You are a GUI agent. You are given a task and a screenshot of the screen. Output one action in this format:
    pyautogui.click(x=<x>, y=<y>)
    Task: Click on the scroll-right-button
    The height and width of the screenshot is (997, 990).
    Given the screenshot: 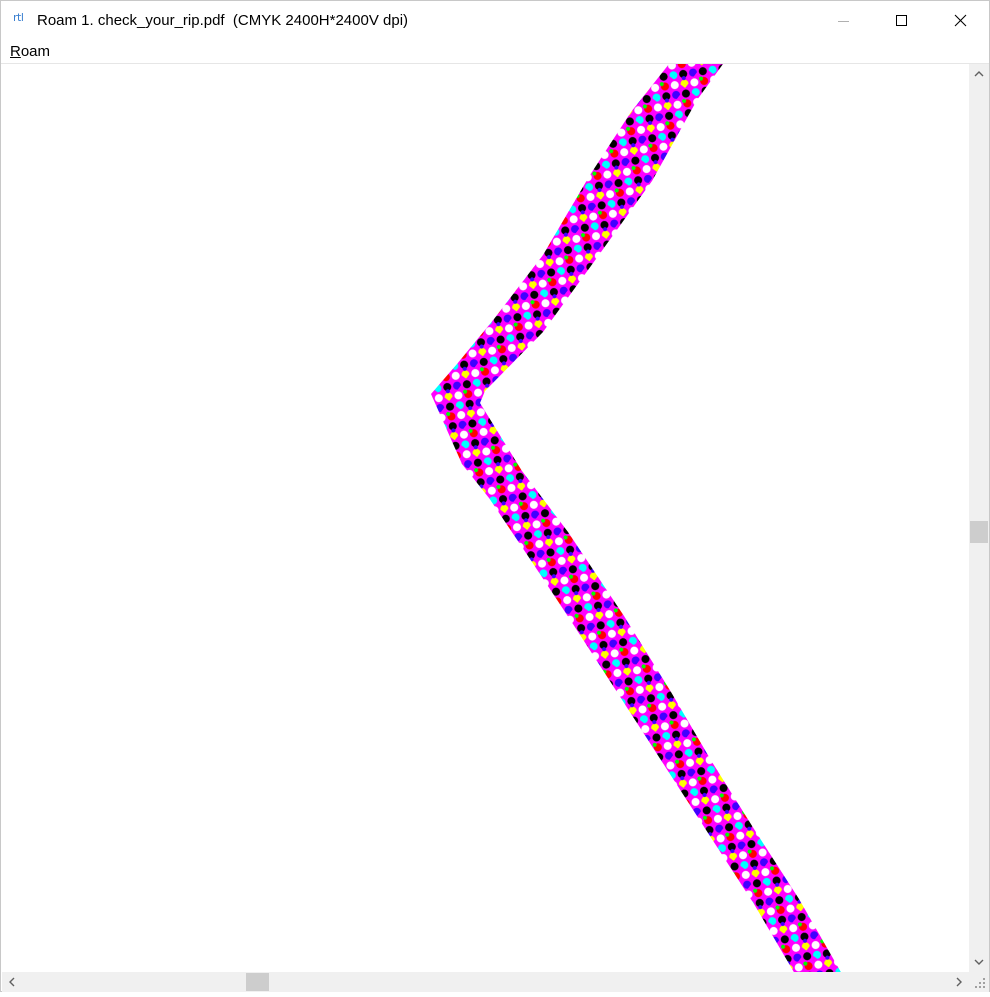 What is the action you would take?
    pyautogui.click(x=959, y=982)
    